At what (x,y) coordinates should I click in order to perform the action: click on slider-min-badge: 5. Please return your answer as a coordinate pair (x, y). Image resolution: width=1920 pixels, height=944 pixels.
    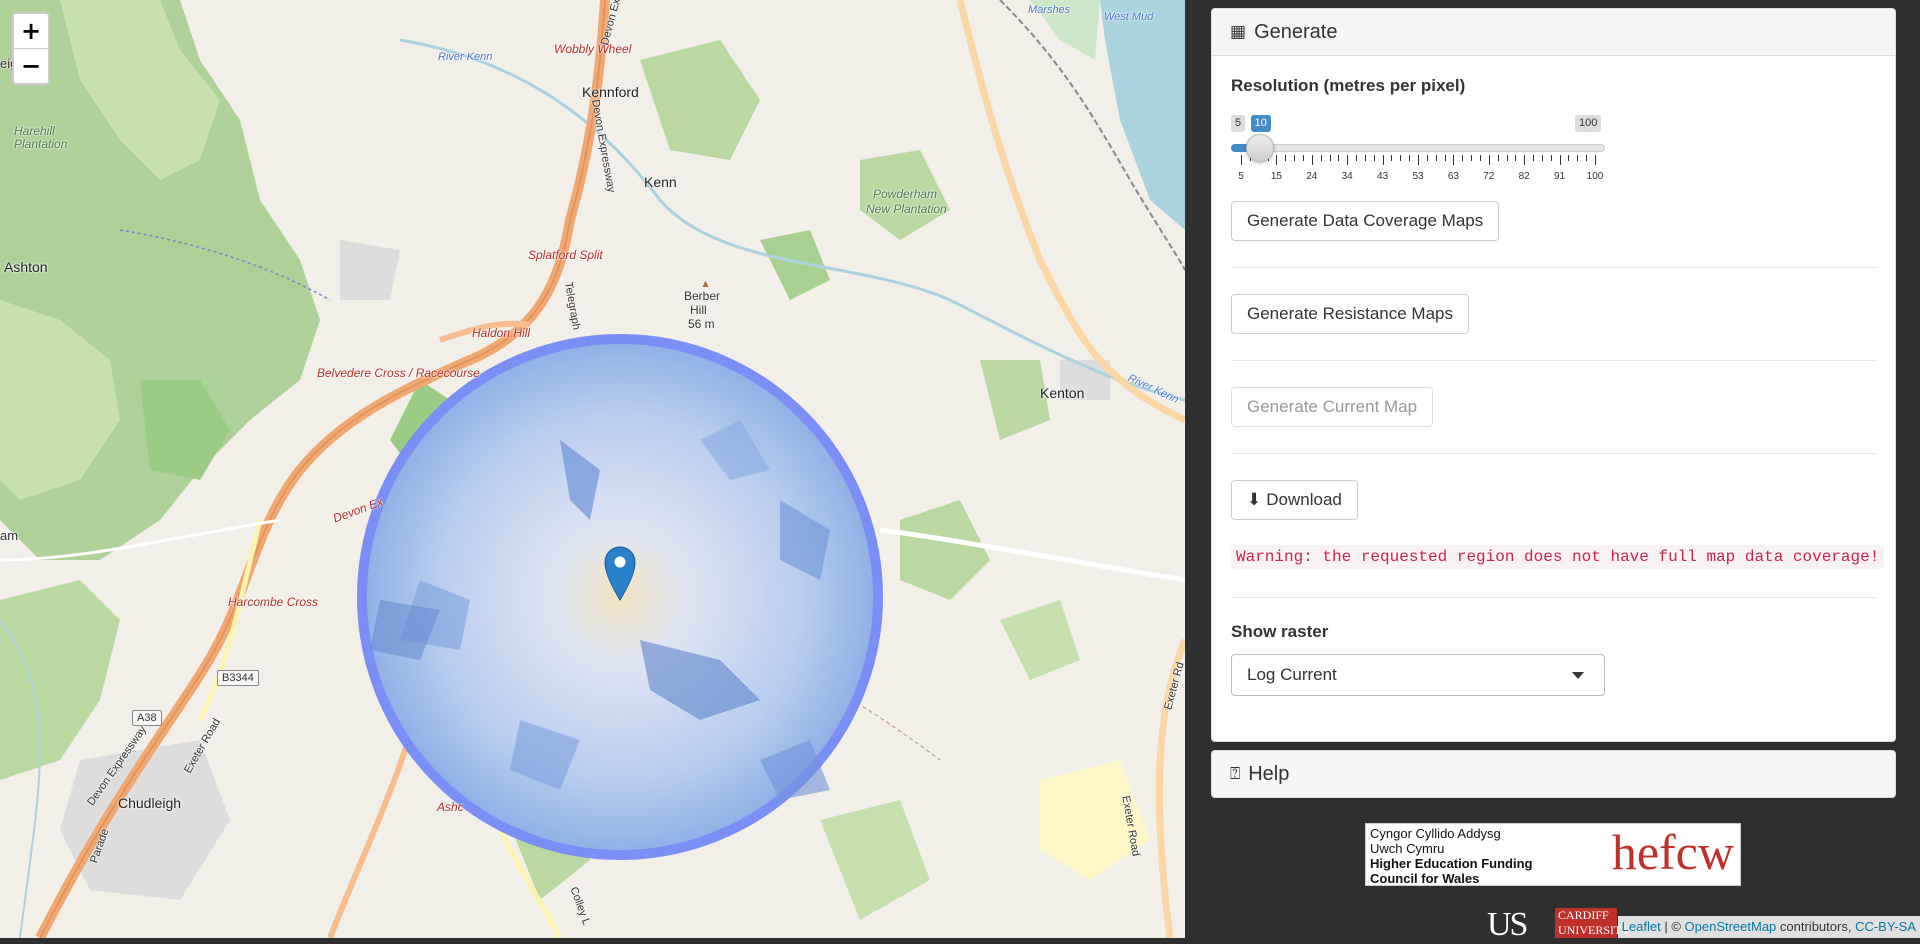
    Looking at the image, I should click on (1238, 123).